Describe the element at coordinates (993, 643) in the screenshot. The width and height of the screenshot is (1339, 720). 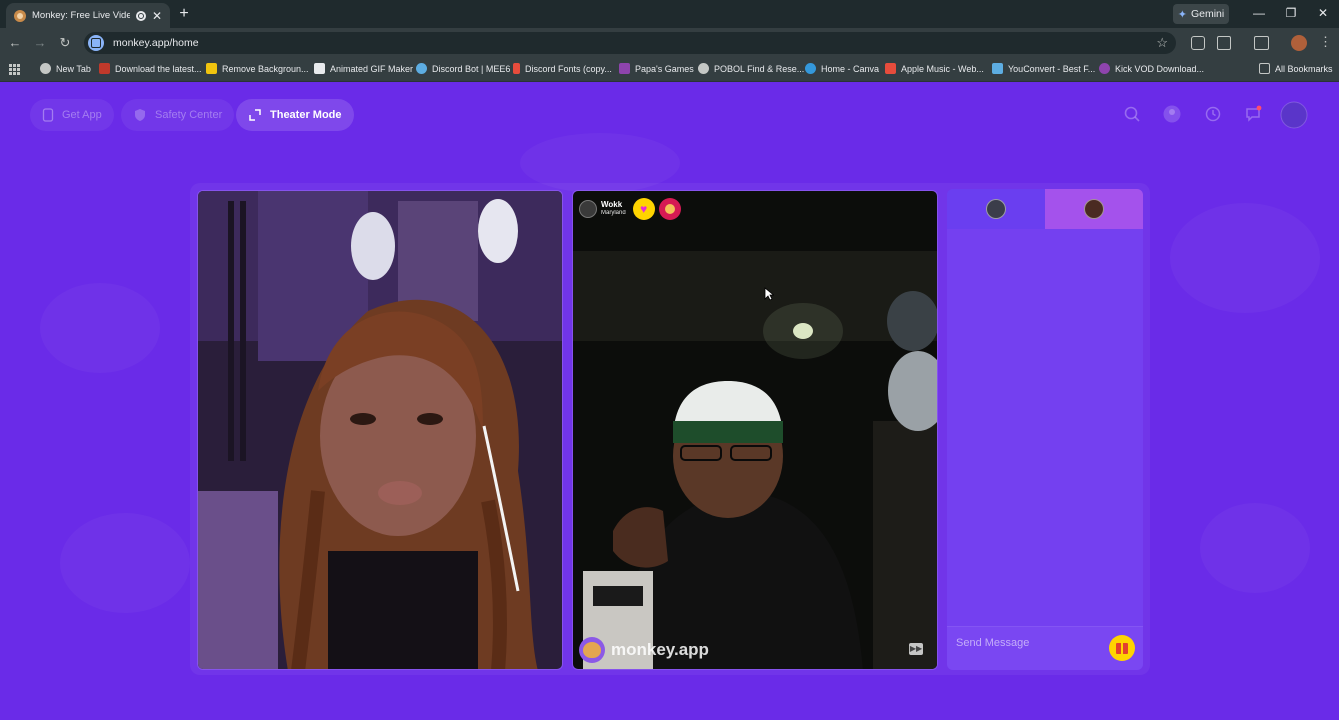
I see `message-placeholder: Send Message` at that location.